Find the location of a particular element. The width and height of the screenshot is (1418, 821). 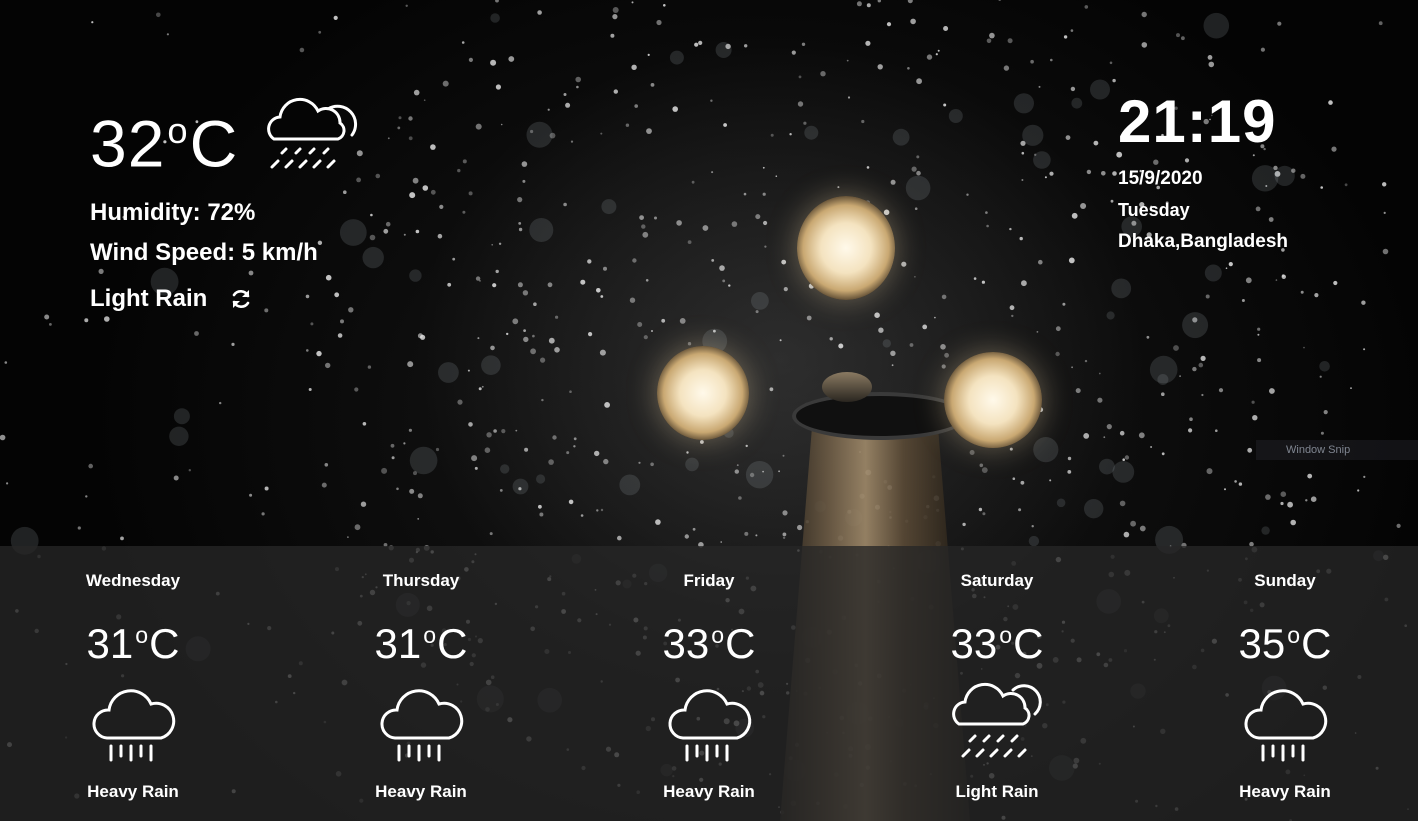

street-lamp-left is located at coordinates (703, 393).